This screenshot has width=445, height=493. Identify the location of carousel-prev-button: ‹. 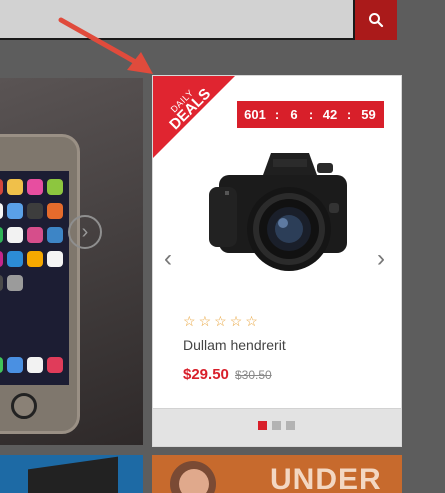
(172, 259).